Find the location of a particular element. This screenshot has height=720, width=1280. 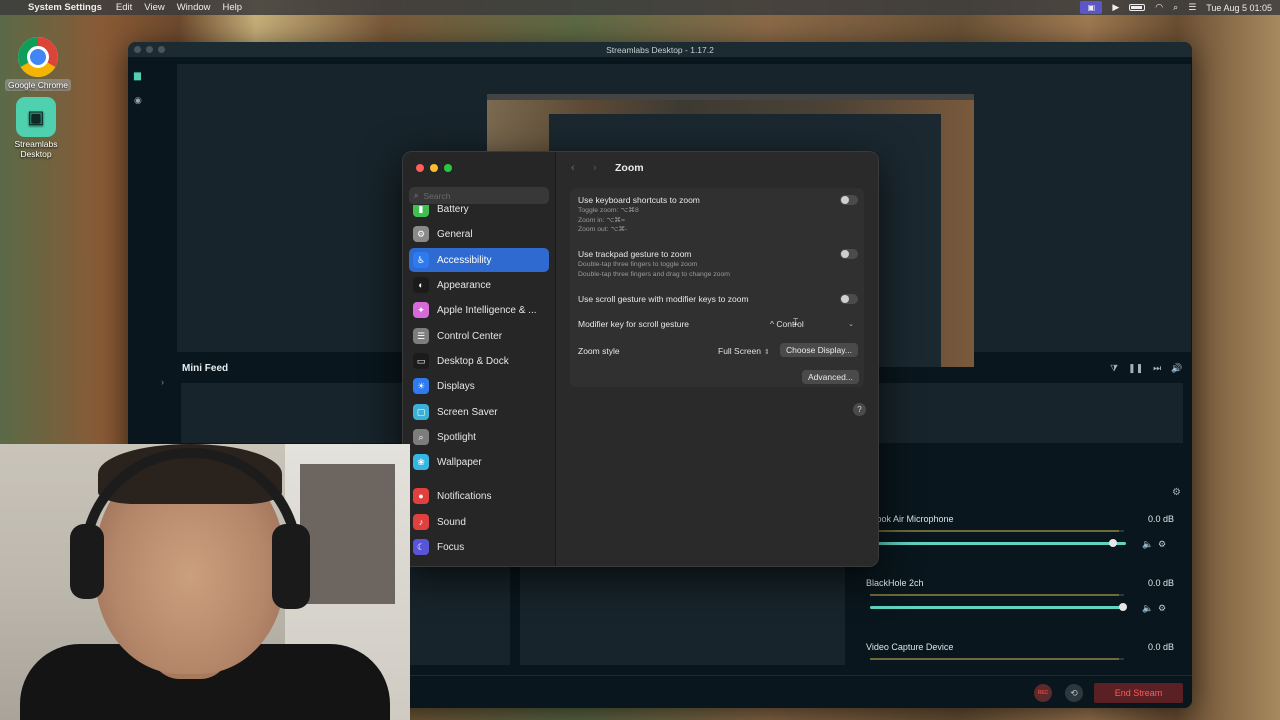

forward-chevron-icon: › is located at coordinates (599, 168).